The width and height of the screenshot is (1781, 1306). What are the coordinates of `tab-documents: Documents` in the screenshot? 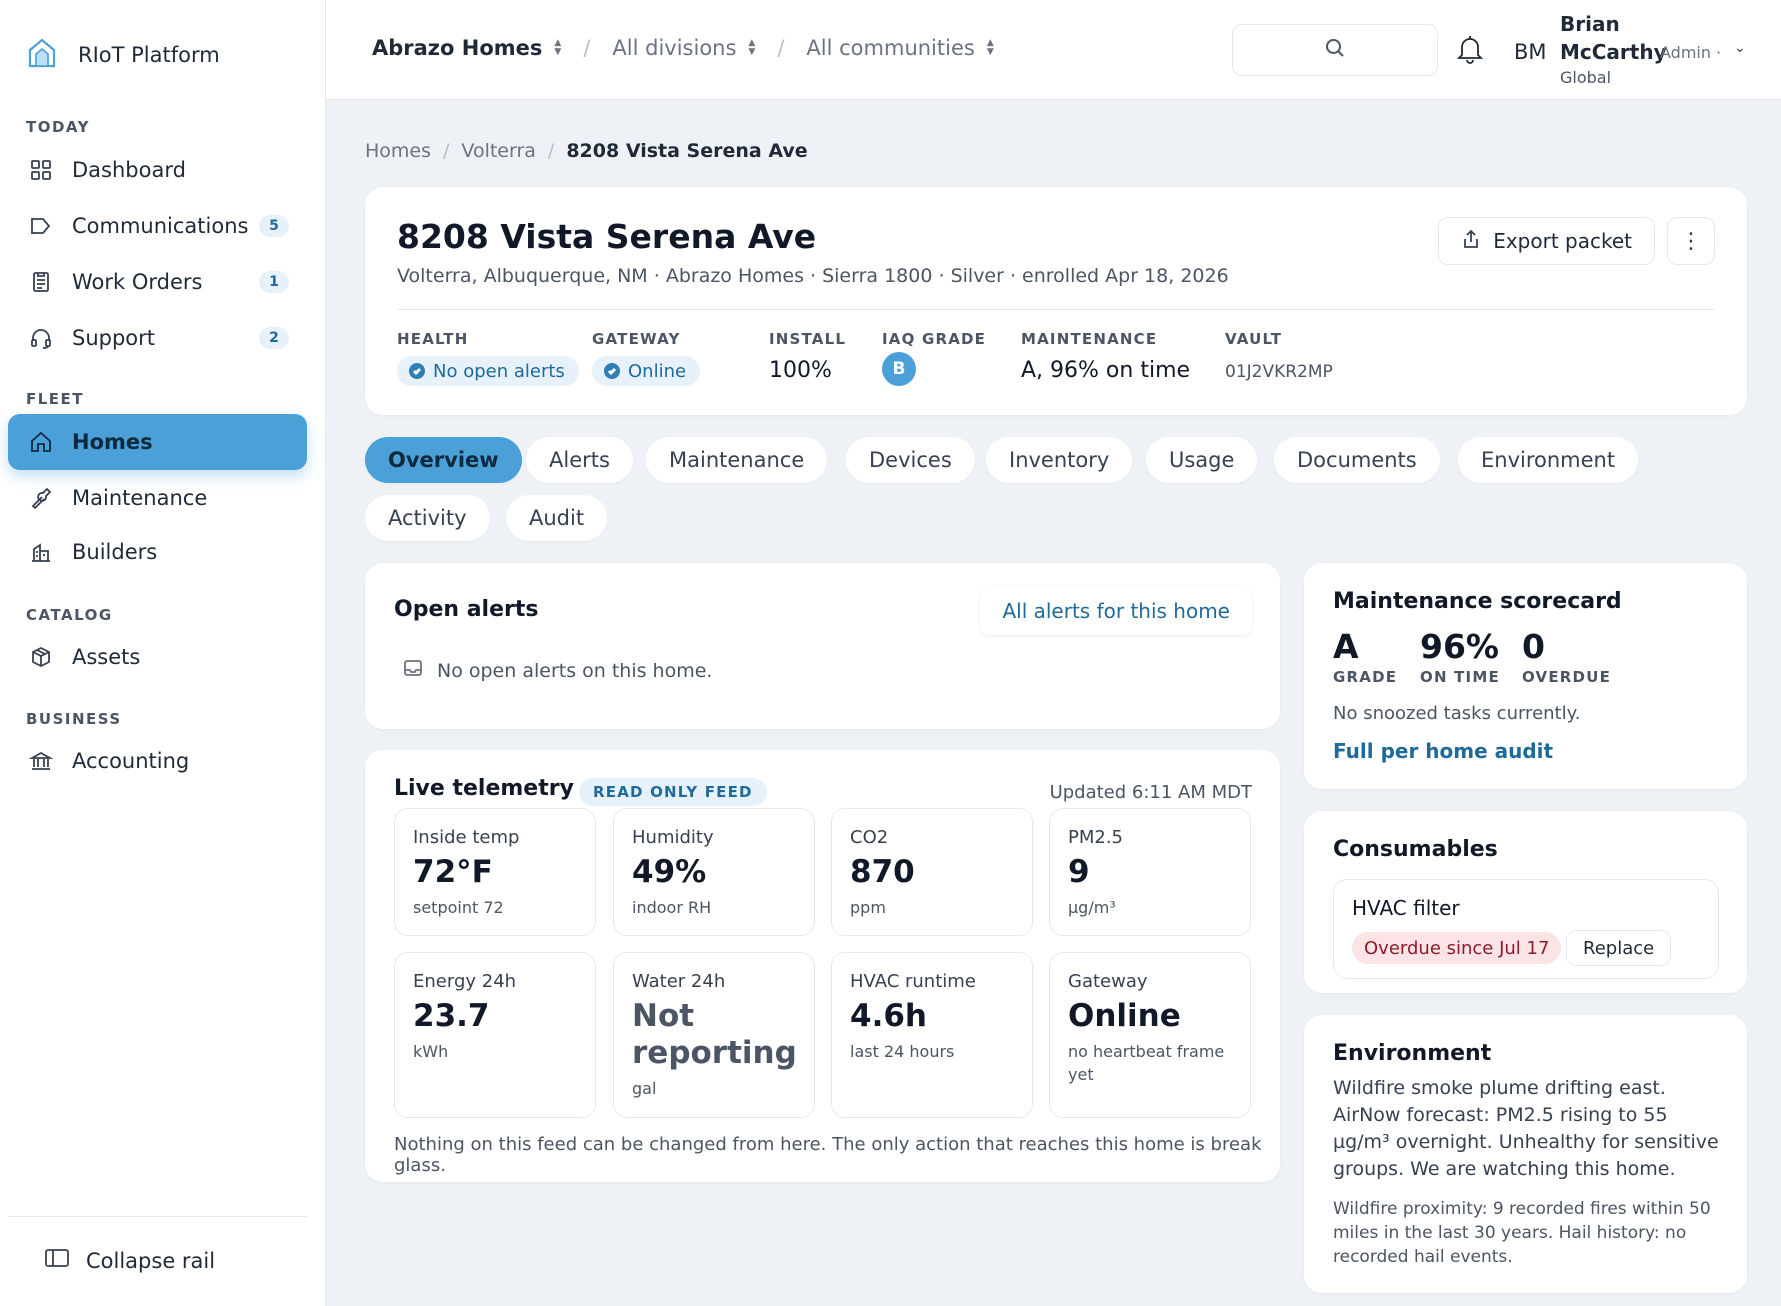 It's located at (1357, 460).